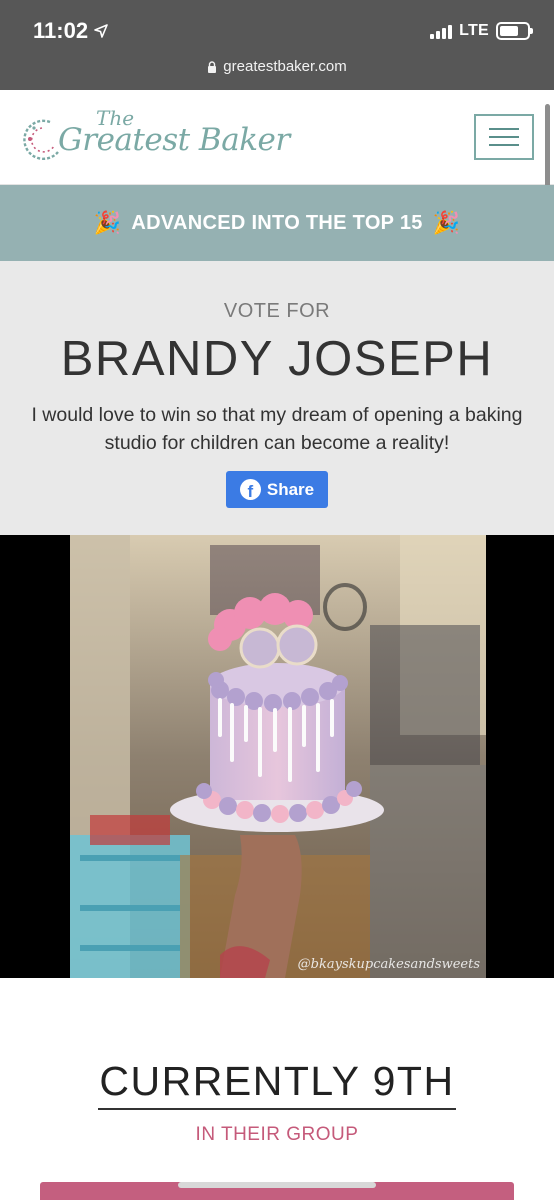  What do you see at coordinates (285, 66) in the screenshot?
I see `url-text: greatestbaker.com` at bounding box center [285, 66].